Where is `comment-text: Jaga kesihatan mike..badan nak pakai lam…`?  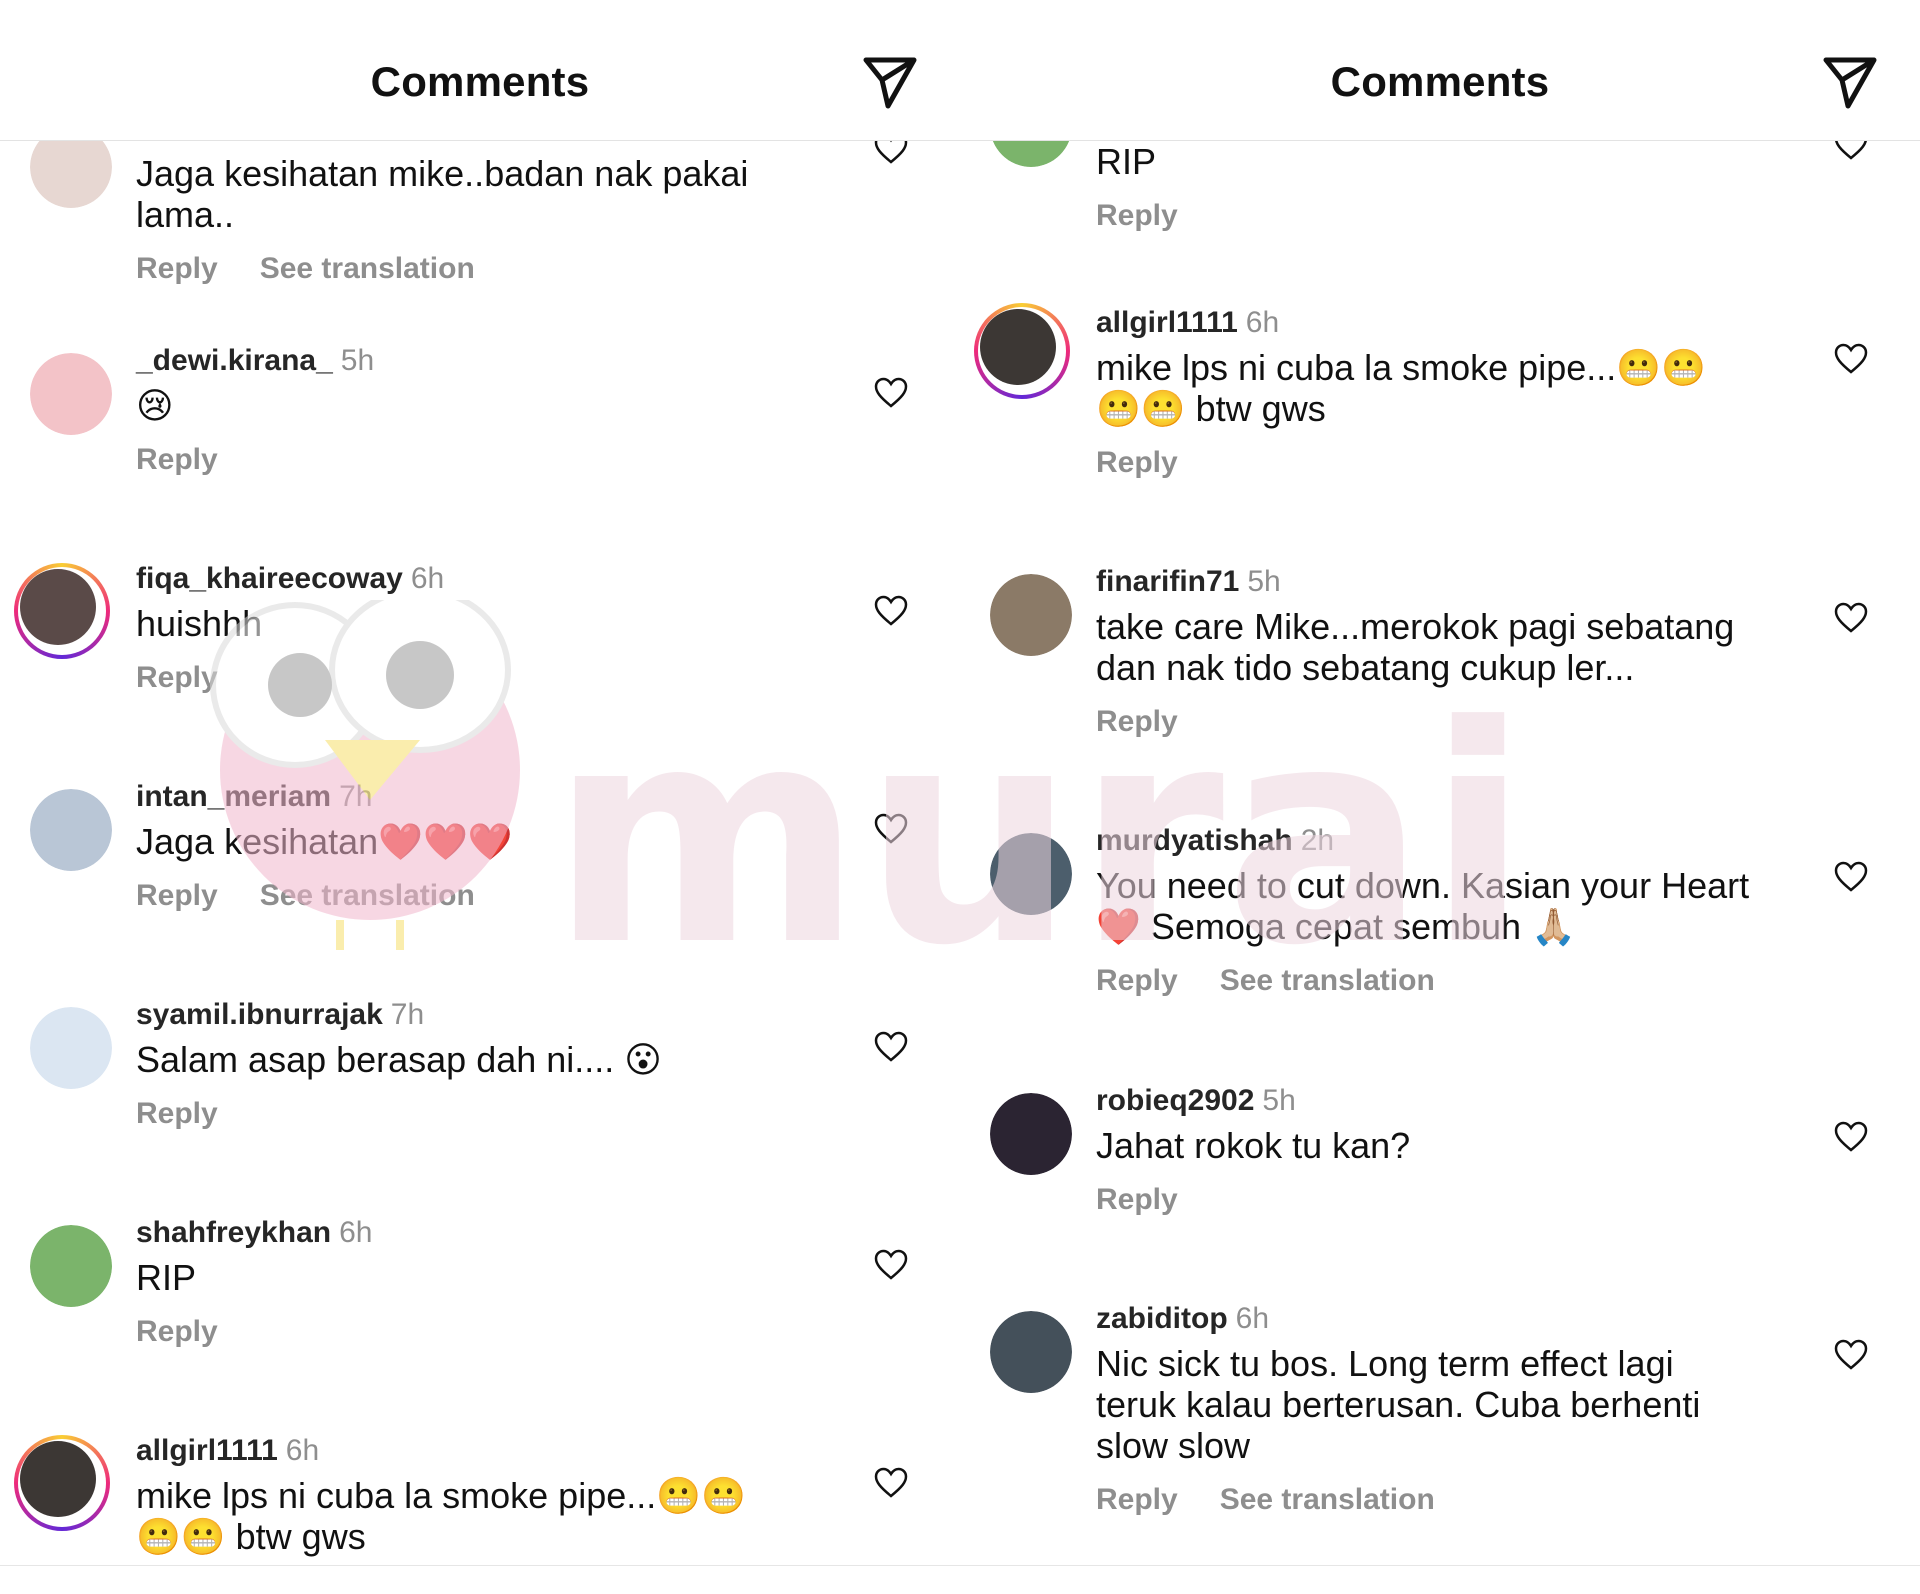 comment-text: Jaga kesihatan mike..badan nak pakai lam… is located at coordinates (442, 194).